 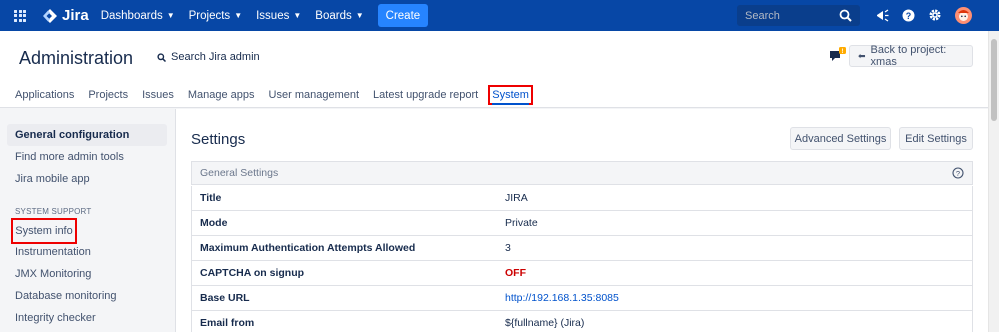 I want to click on general-settings-panel-header: General Settings ?, so click(x=582, y=173).